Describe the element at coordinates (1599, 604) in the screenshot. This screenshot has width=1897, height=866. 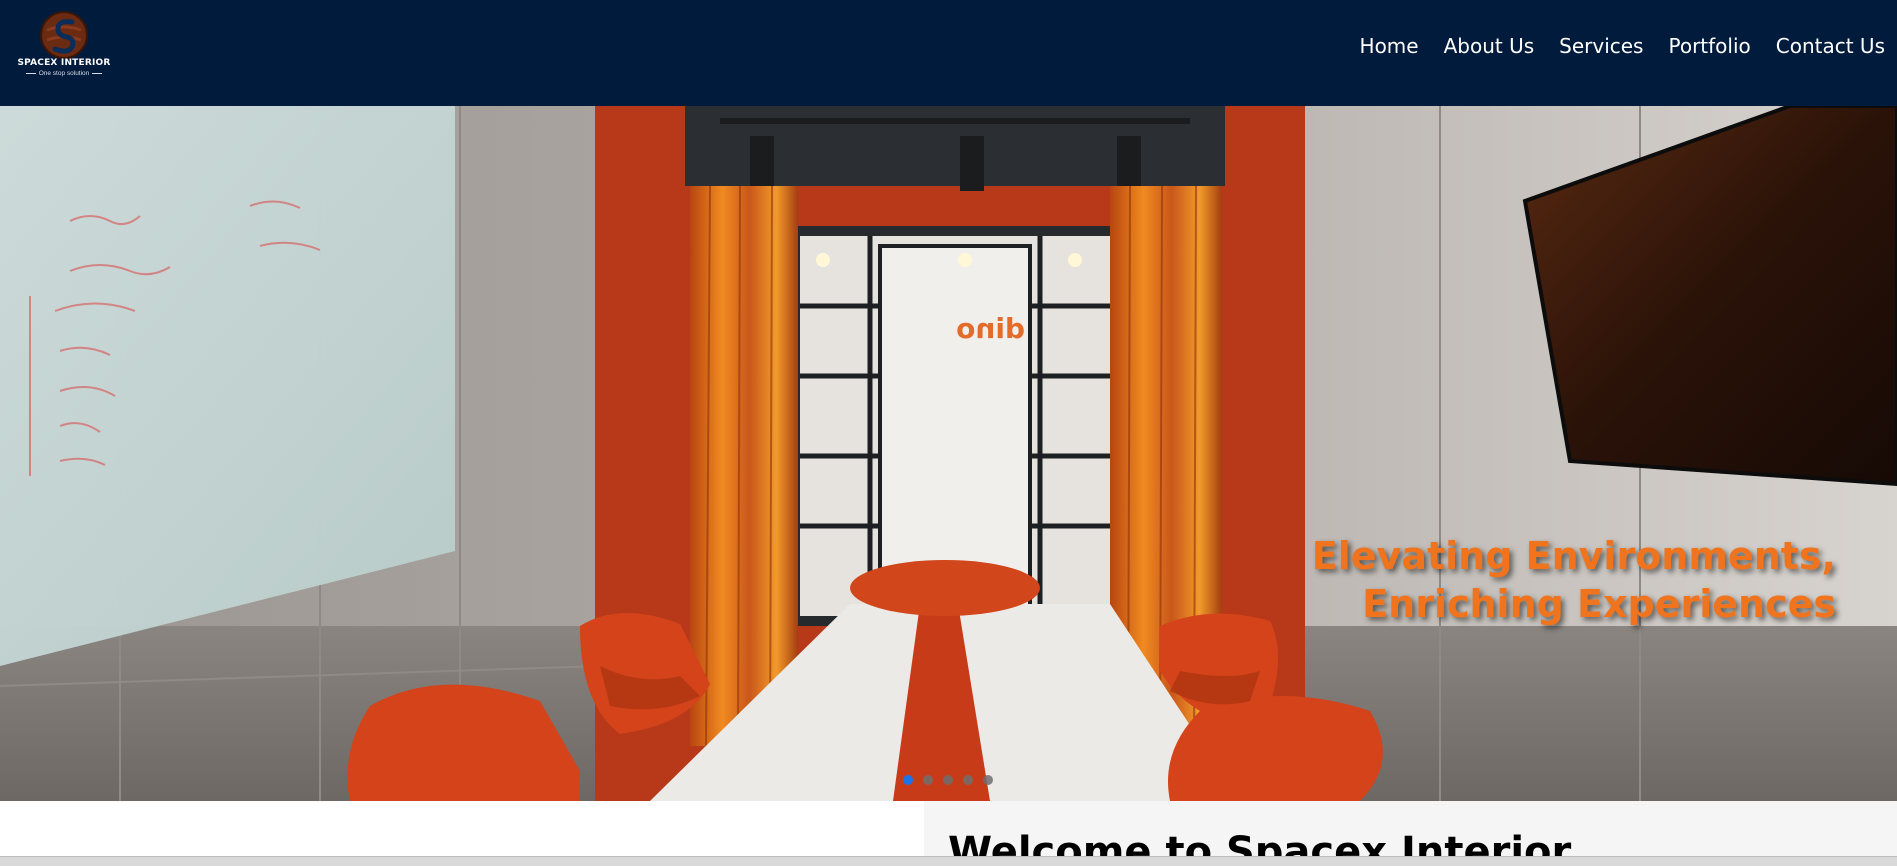
I see `hero-headline-line-2: Enriching Experiences` at that location.